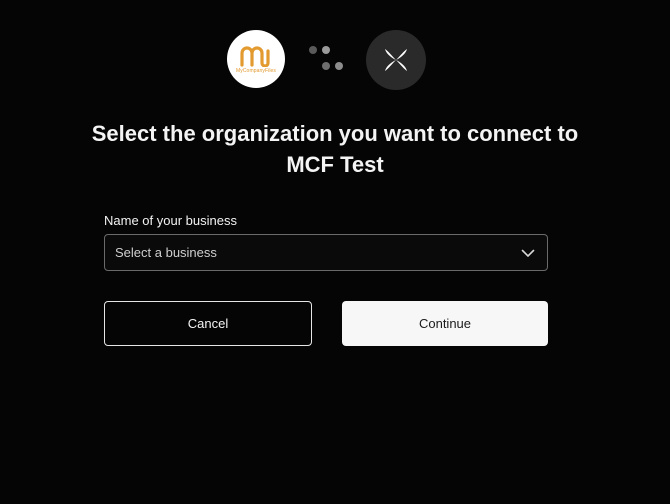 The height and width of the screenshot is (504, 670). Describe the element at coordinates (170, 220) in the screenshot. I see `business-field-label: Name of your business` at that location.